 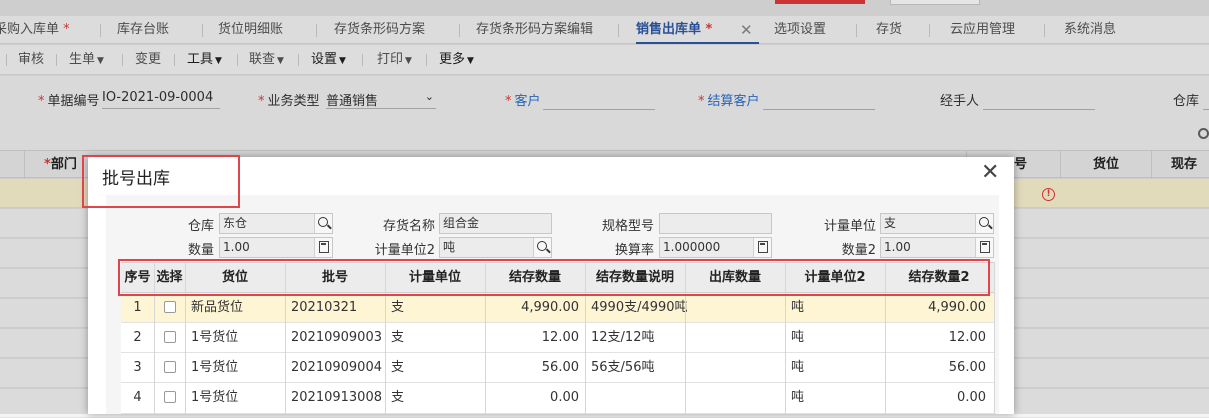 What do you see at coordinates (336, 397) in the screenshot?
I see `cell-batch: 20210913008` at bounding box center [336, 397].